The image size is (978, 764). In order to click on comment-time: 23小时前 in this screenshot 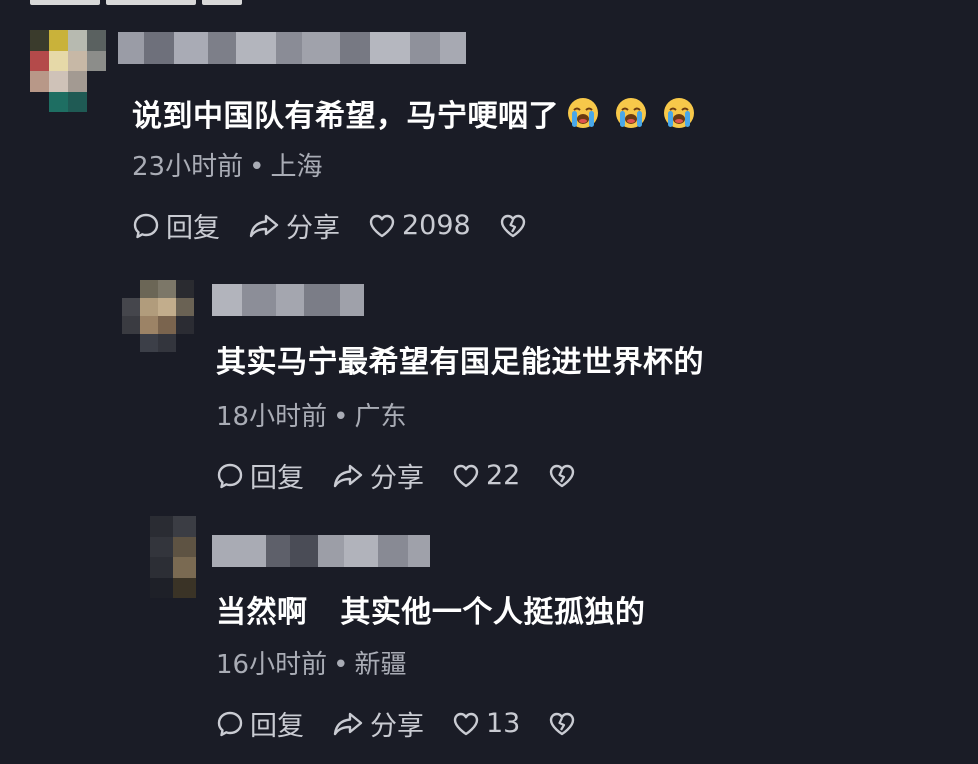, I will do `click(188, 167)`.